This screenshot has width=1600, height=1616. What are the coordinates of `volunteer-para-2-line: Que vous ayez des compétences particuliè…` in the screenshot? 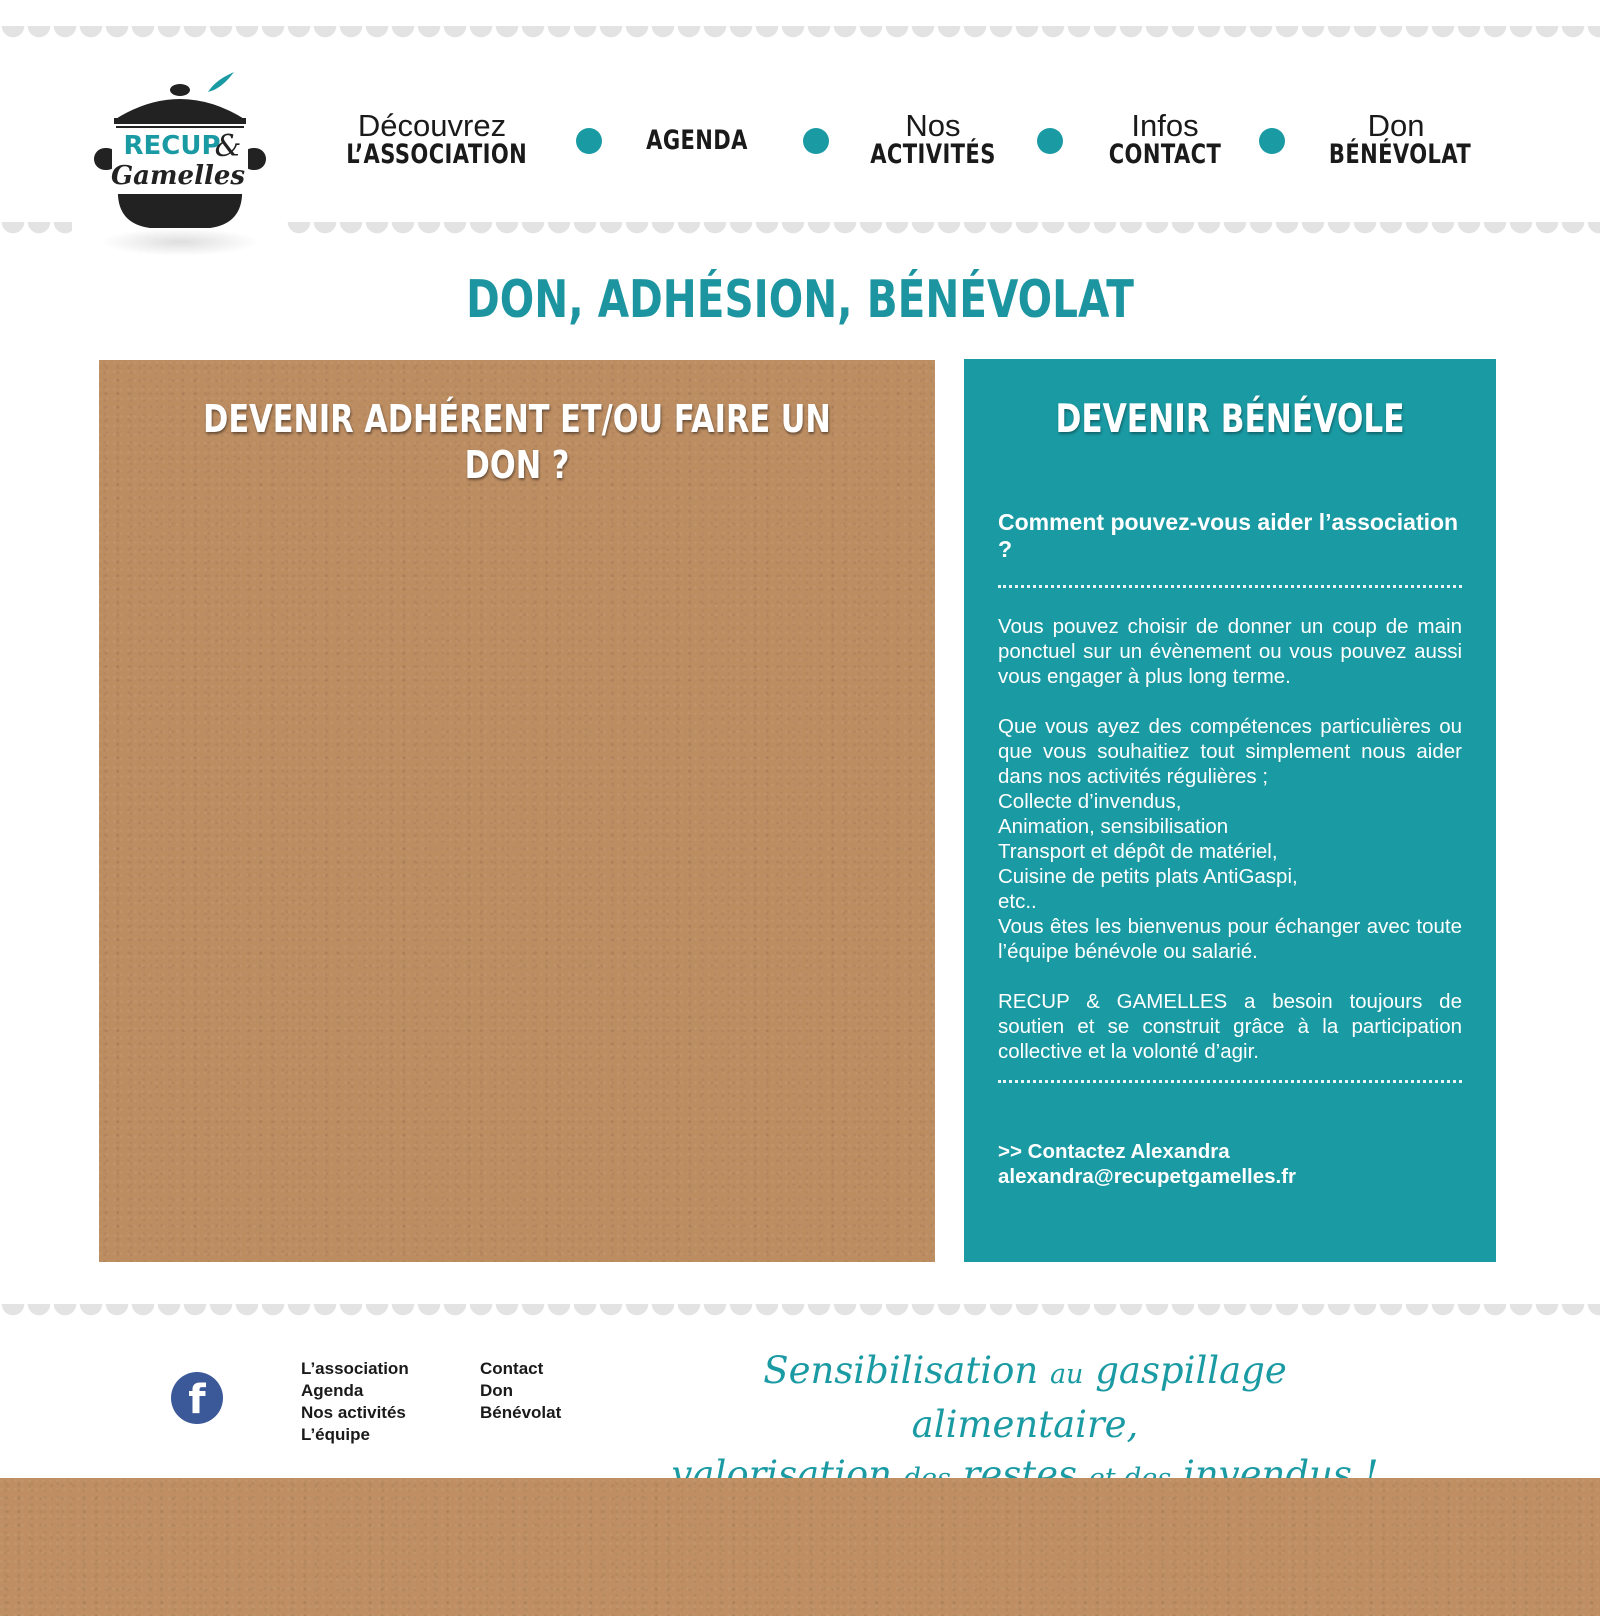 It's located at (1230, 751).